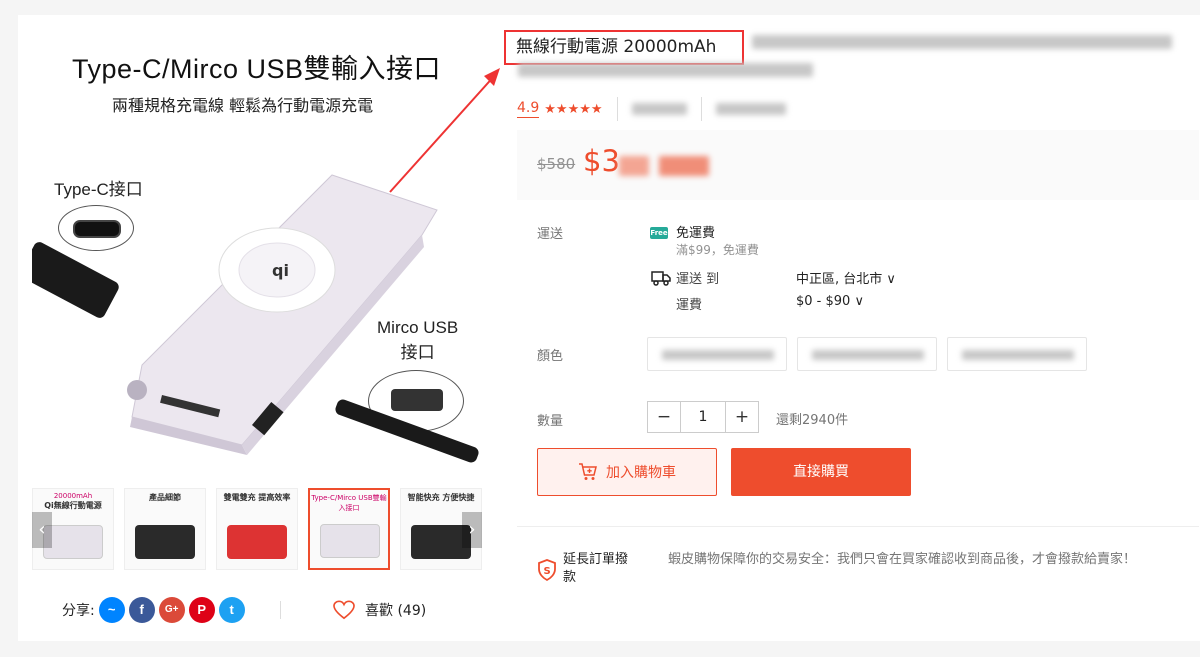  What do you see at coordinates (601, 161) in the screenshot?
I see `sale-price: $3` at bounding box center [601, 161].